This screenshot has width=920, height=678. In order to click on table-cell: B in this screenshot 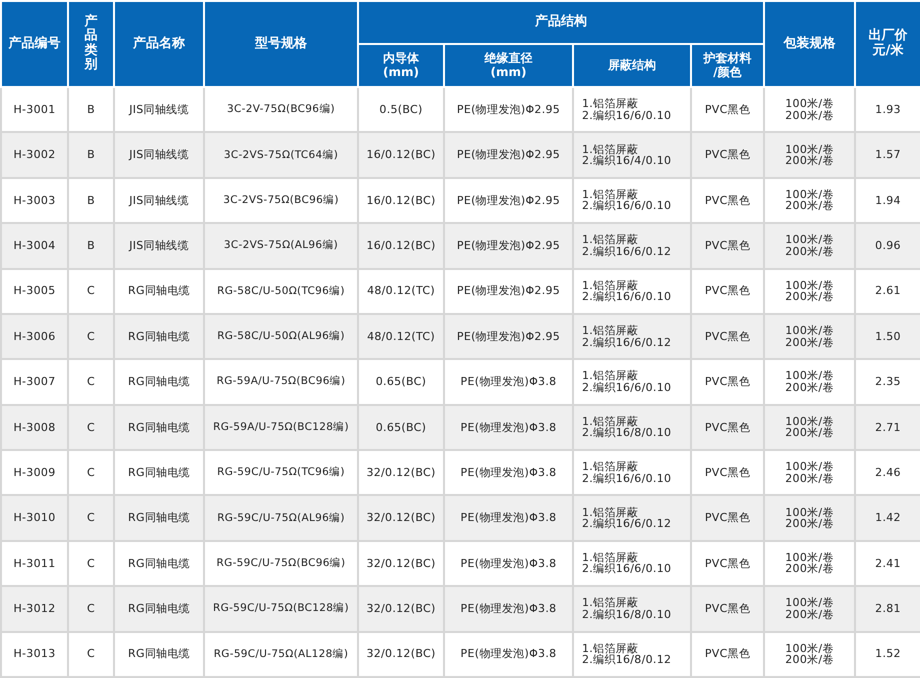, I will do `click(91, 245)`.